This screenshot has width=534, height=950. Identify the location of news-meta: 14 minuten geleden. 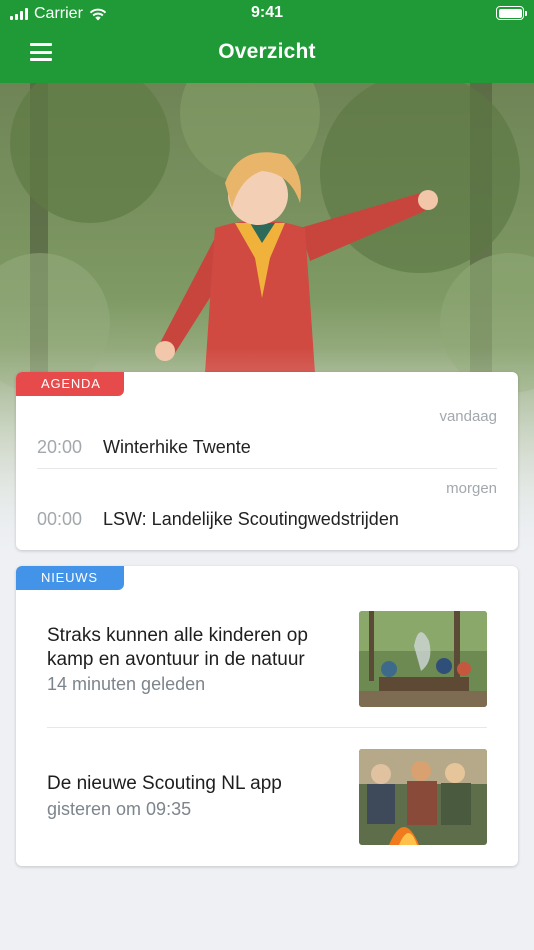
(126, 684).